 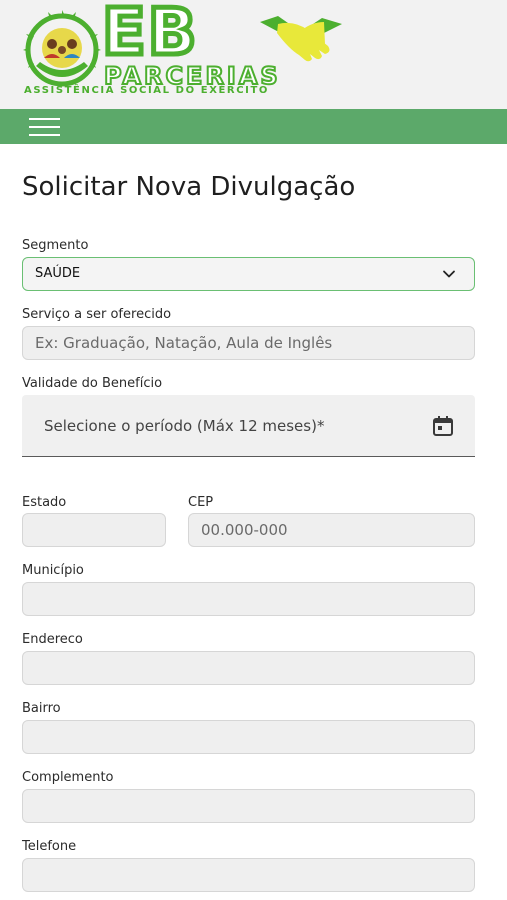 I want to click on validade-date-range-input: Selecione o período (Máx 12 meses)*, so click(x=248, y=426).